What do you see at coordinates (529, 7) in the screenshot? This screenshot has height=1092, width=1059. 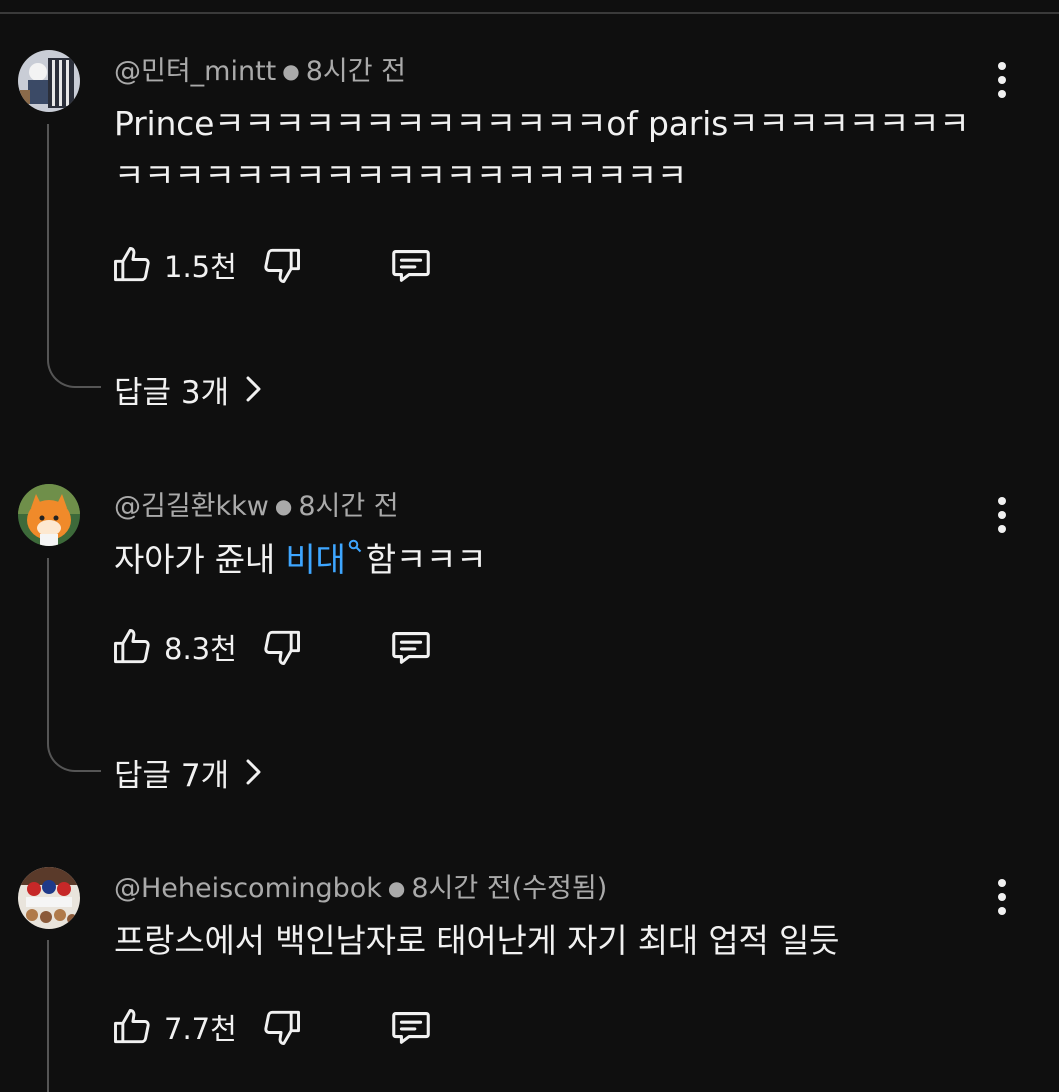 I see `top-divider` at bounding box center [529, 7].